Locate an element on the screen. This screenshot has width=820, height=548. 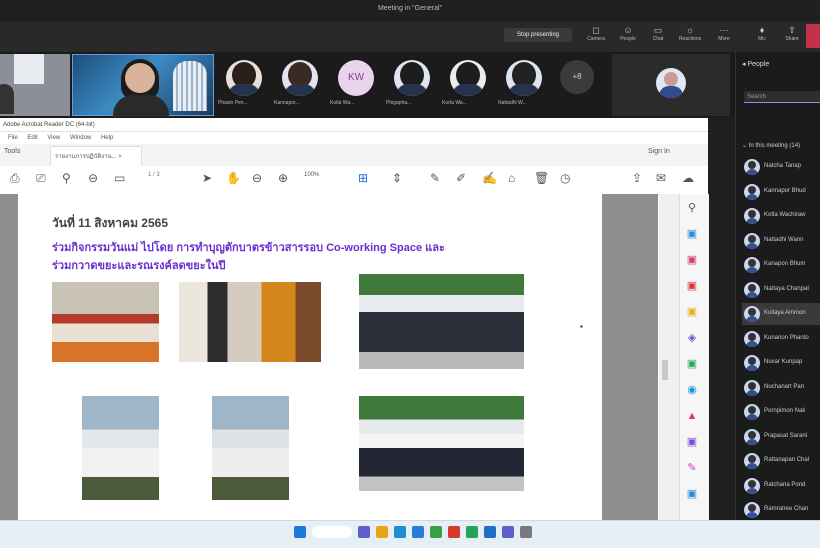
page-indicator: 1 / 3 is located at coordinates (154, 175).